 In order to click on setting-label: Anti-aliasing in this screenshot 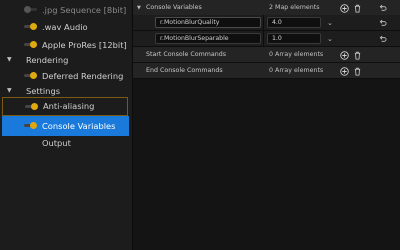, I will do `click(69, 106)`.